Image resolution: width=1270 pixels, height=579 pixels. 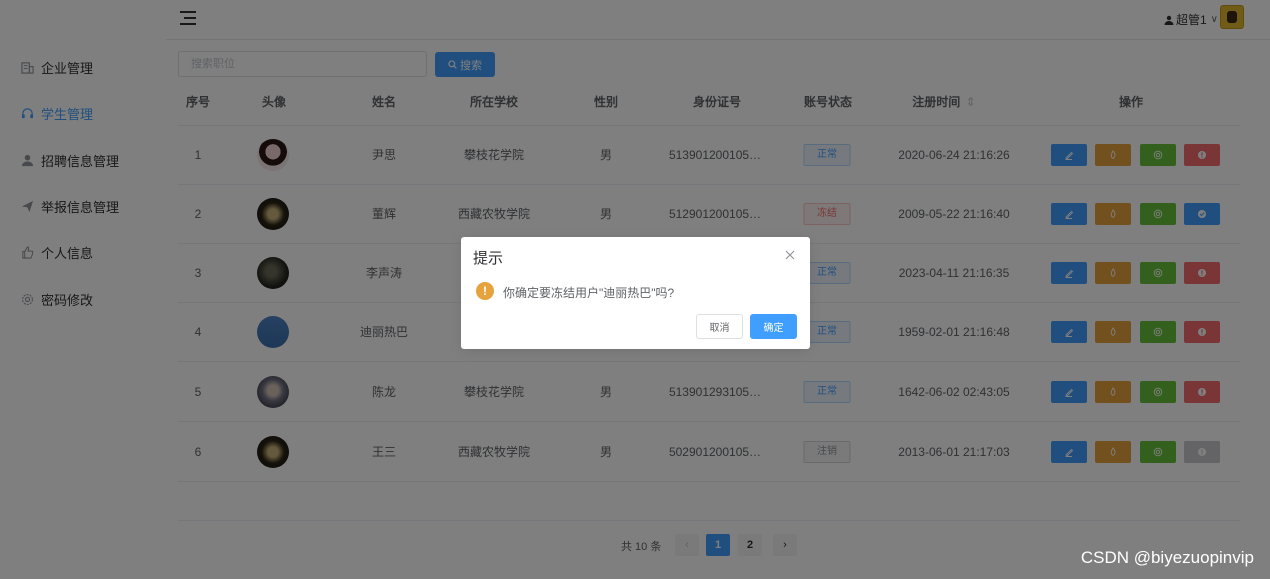 What do you see at coordinates (1167, 557) in the screenshot?
I see `watermark: CSDN @biyezuopinvip` at bounding box center [1167, 557].